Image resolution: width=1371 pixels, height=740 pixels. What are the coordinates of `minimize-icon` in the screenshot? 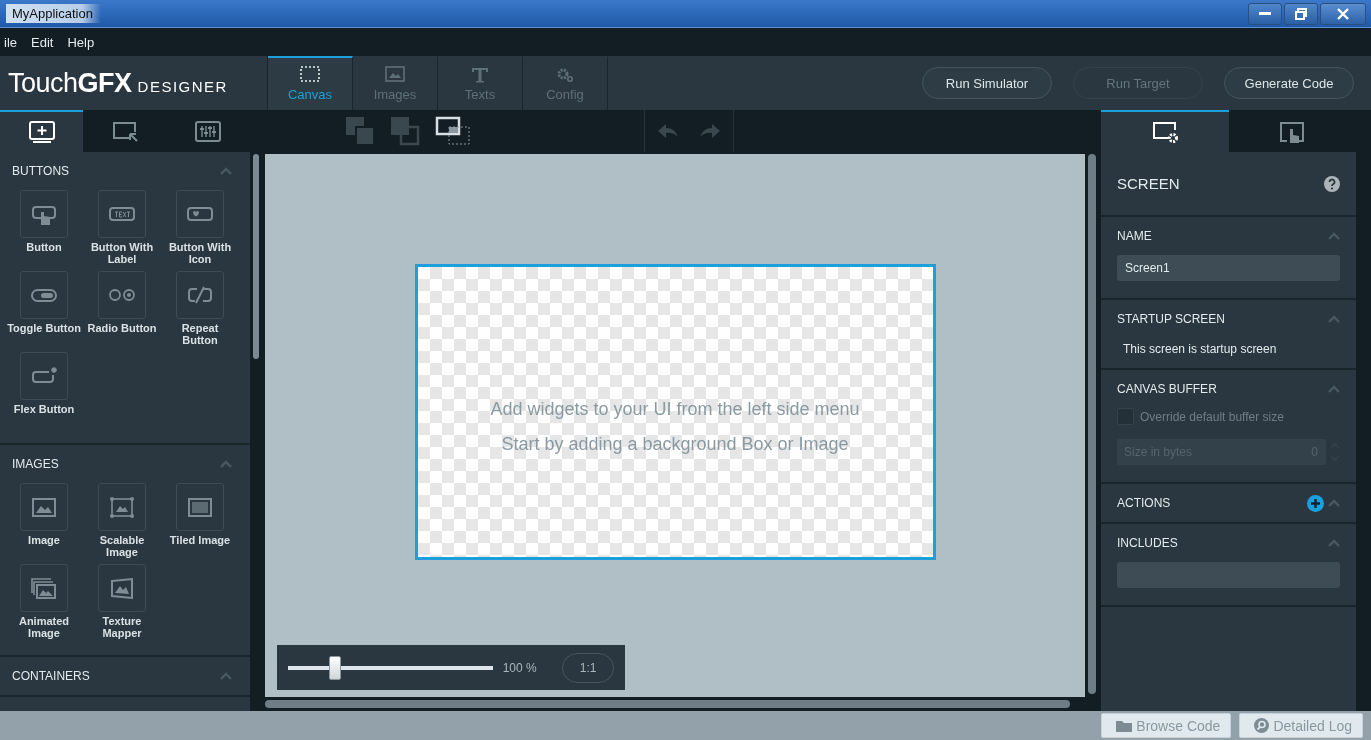 It's located at (1265, 13).